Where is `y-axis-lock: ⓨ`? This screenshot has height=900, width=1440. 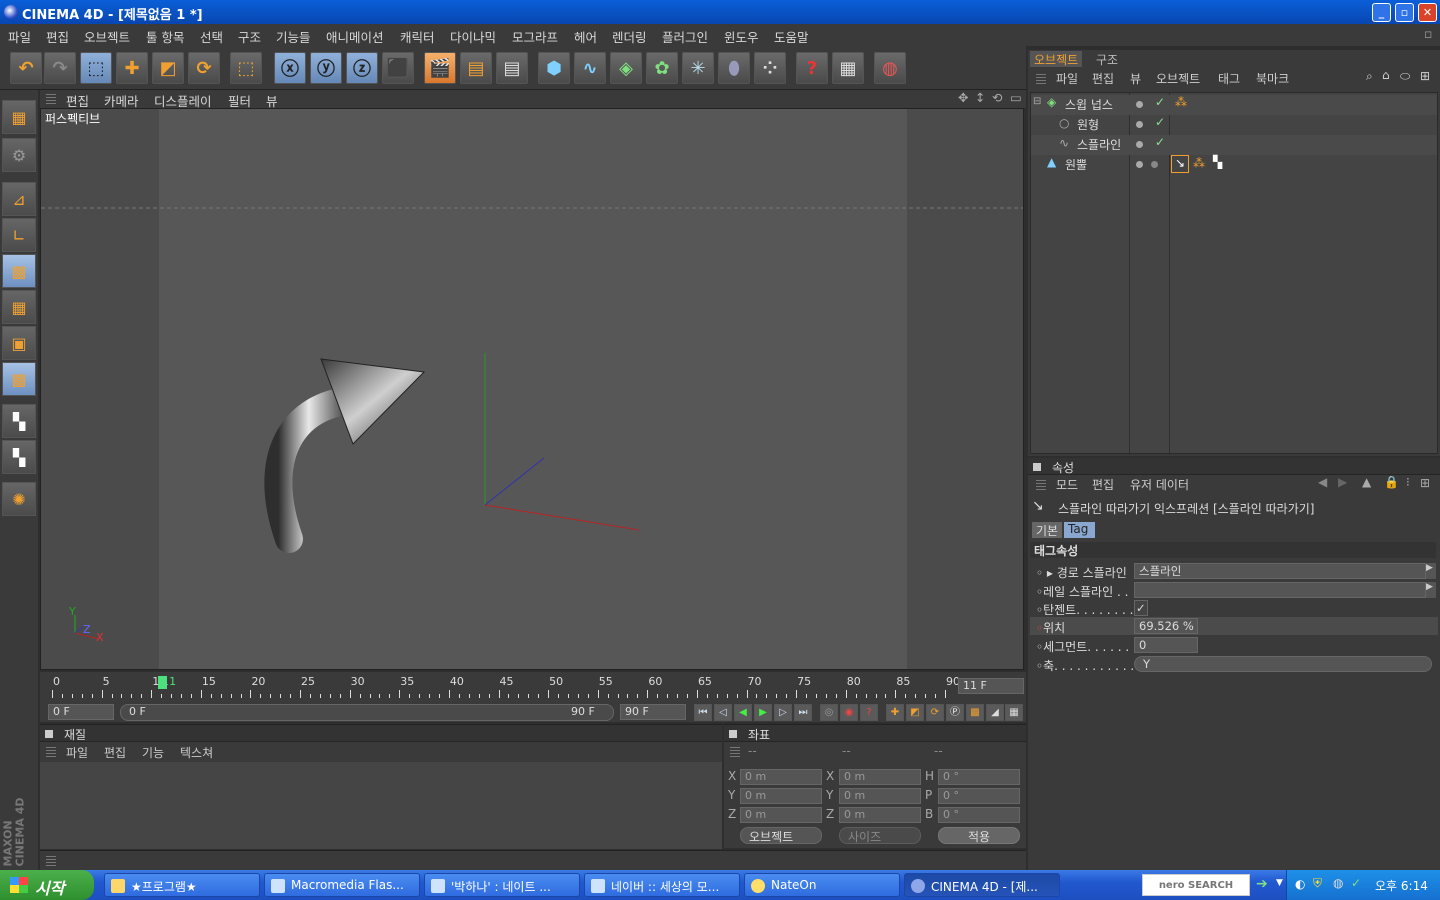
y-axis-lock: ⓨ is located at coordinates (326, 68).